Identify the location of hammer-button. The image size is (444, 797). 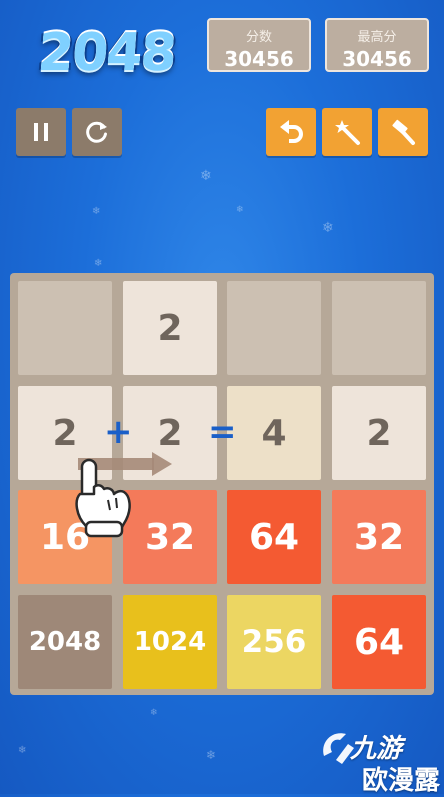
(403, 132).